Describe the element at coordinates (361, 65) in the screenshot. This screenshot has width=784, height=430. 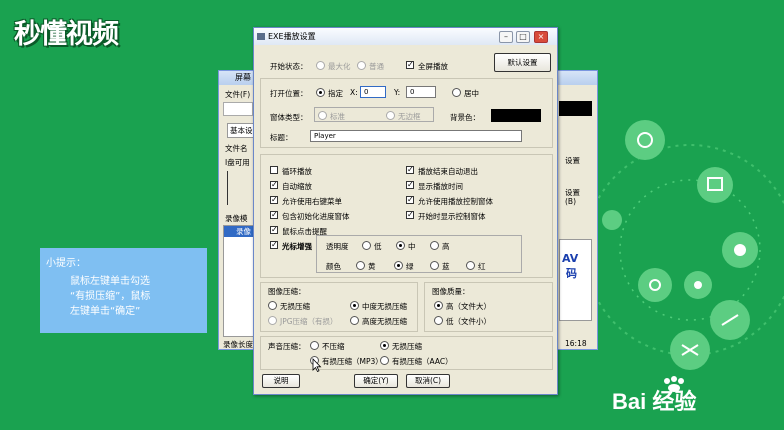
I see `start-normal-radio` at that location.